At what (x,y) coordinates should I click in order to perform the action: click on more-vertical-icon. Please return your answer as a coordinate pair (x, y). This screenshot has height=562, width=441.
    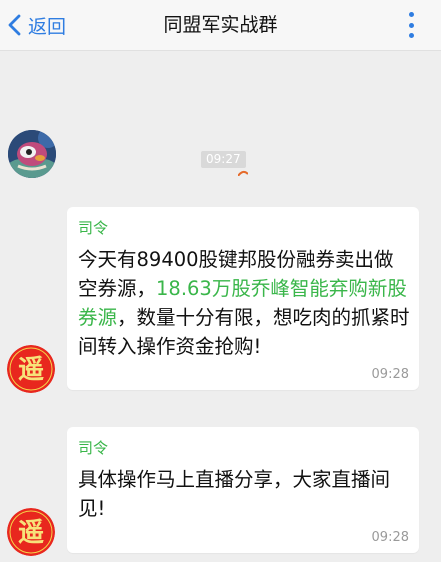
    Looking at the image, I should click on (411, 14).